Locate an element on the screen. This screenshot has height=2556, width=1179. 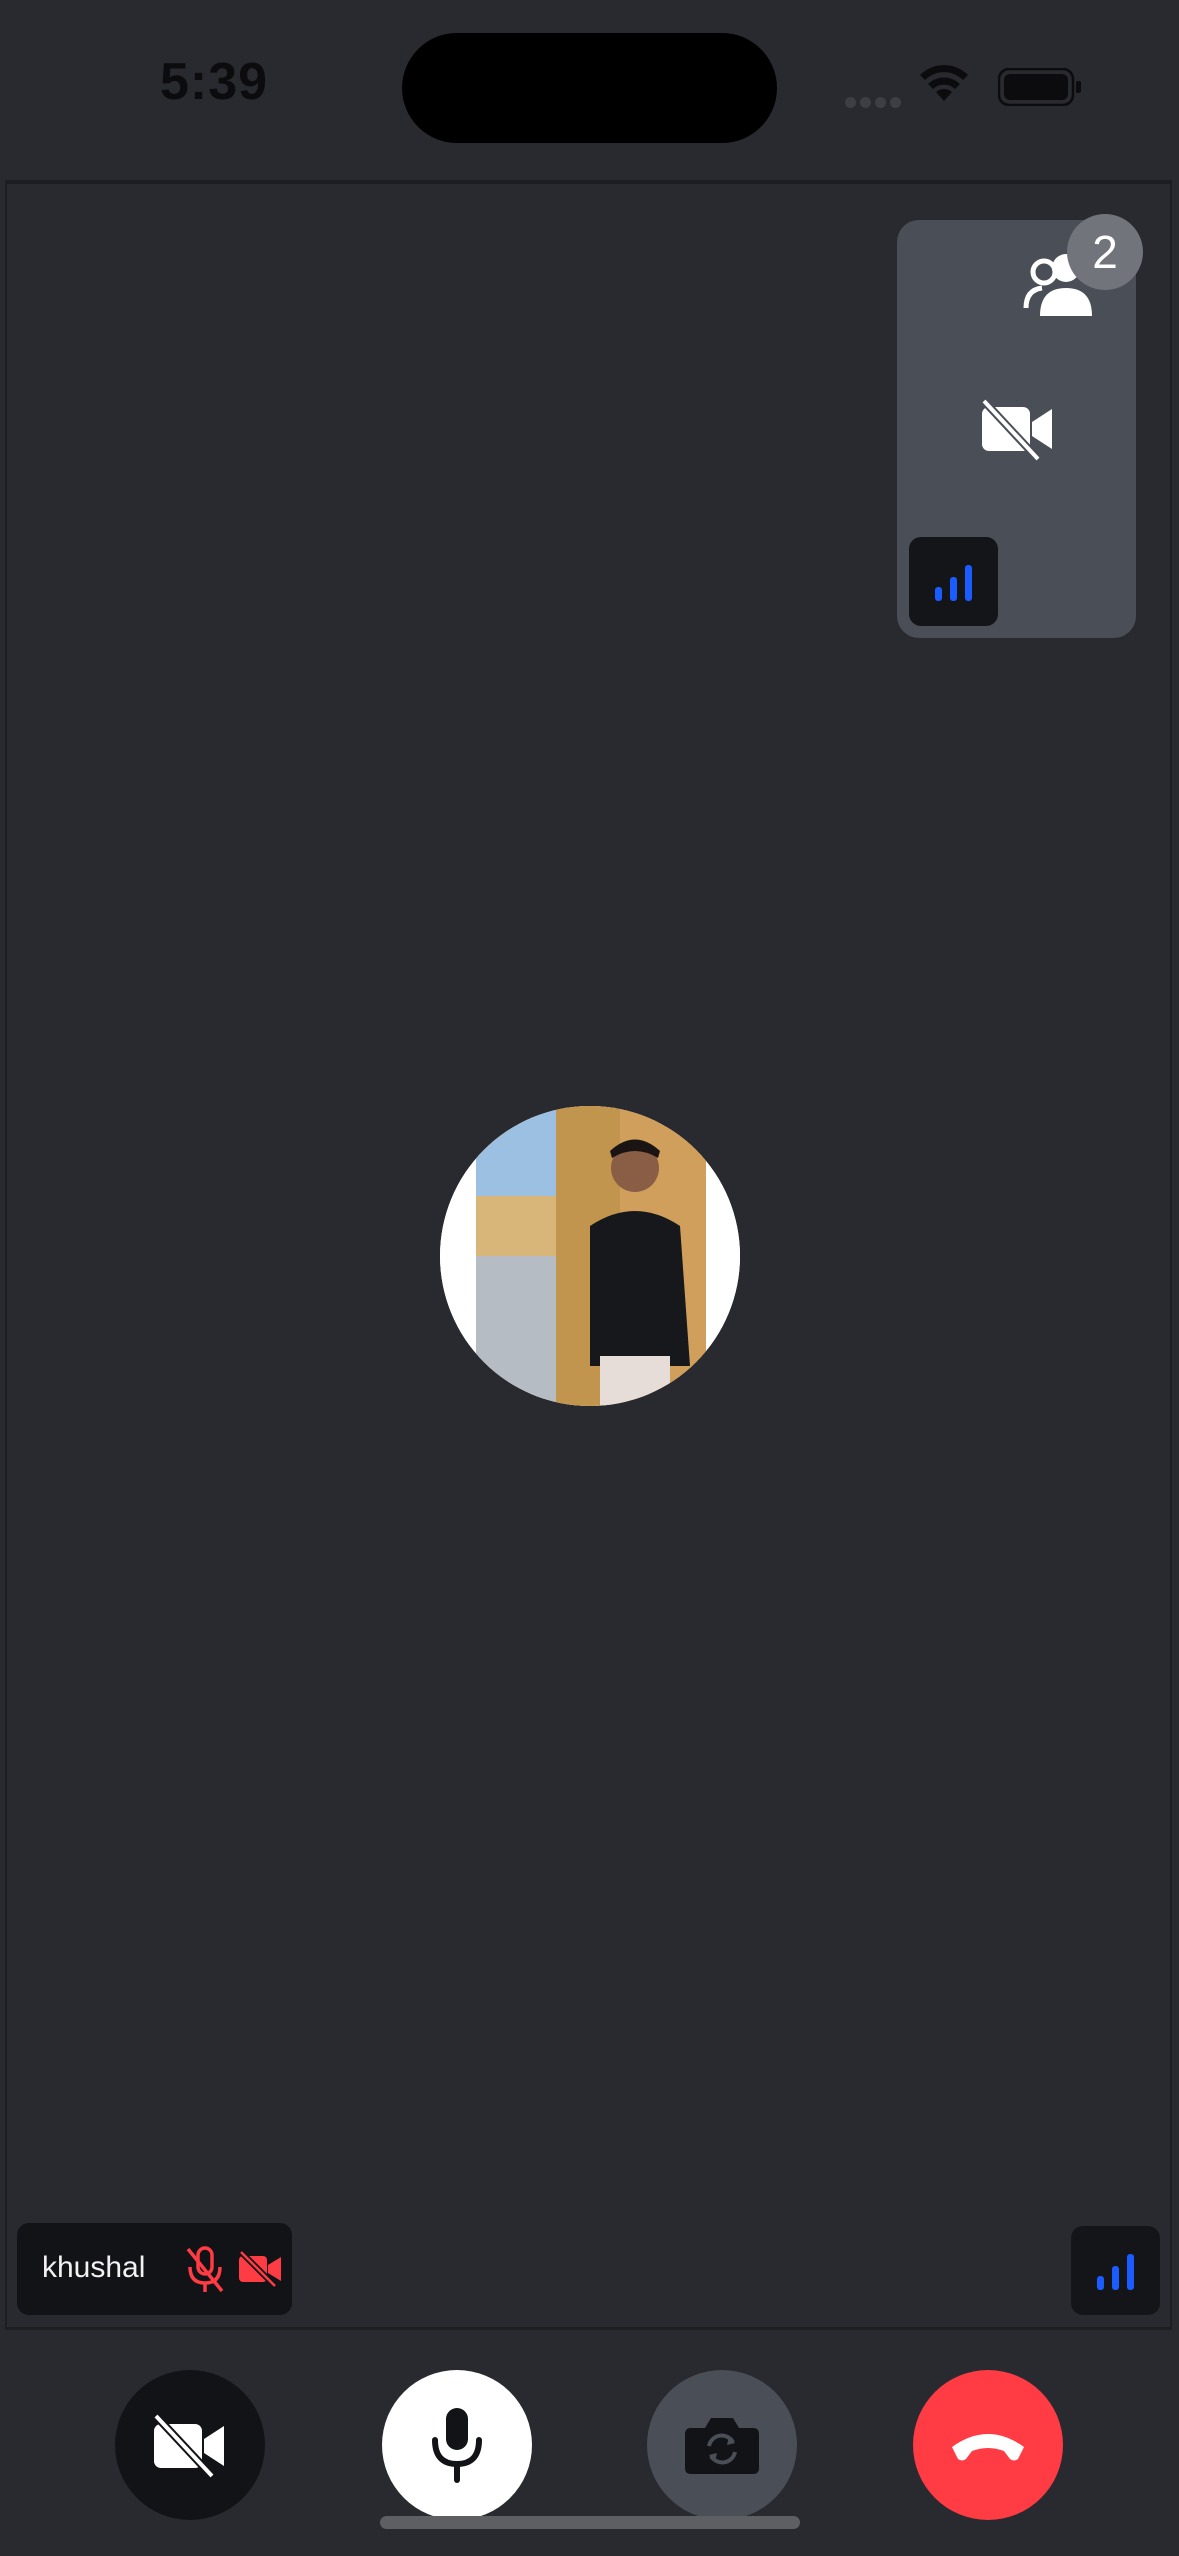
mic-off-icon is located at coordinates (205, 2269).